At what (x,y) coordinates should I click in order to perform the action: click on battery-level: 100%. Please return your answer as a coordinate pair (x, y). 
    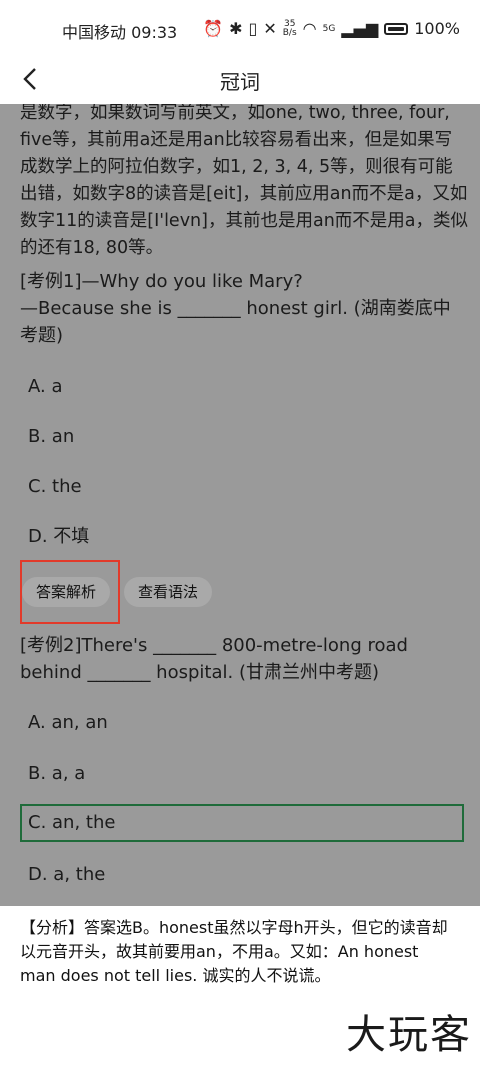
    Looking at the image, I should click on (437, 28).